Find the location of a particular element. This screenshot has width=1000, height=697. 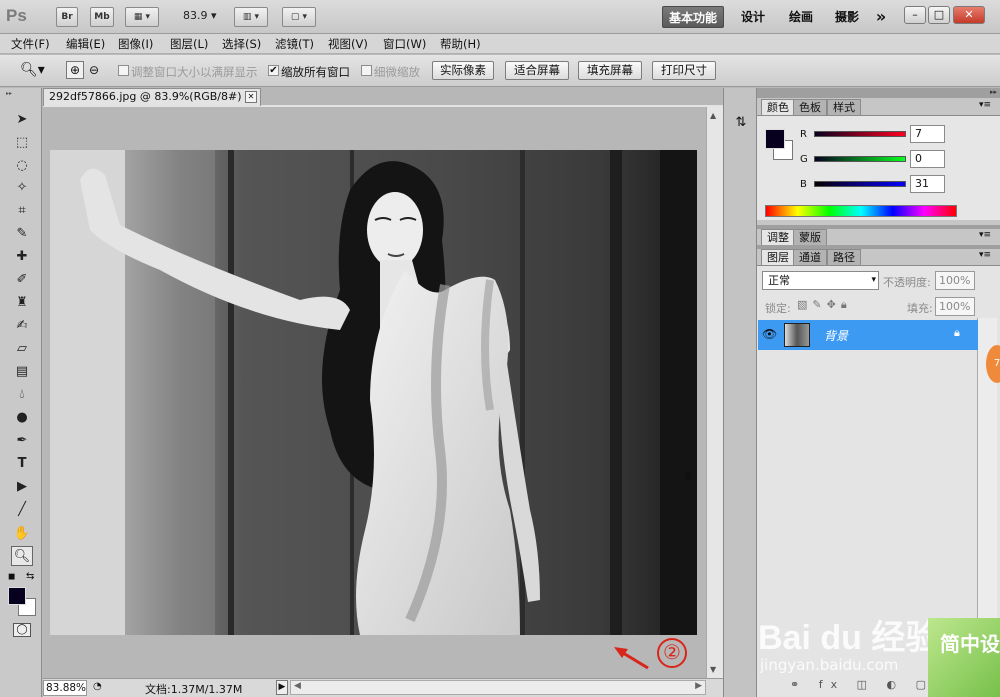

workspace-photo: 摄影 is located at coordinates (847, 17).